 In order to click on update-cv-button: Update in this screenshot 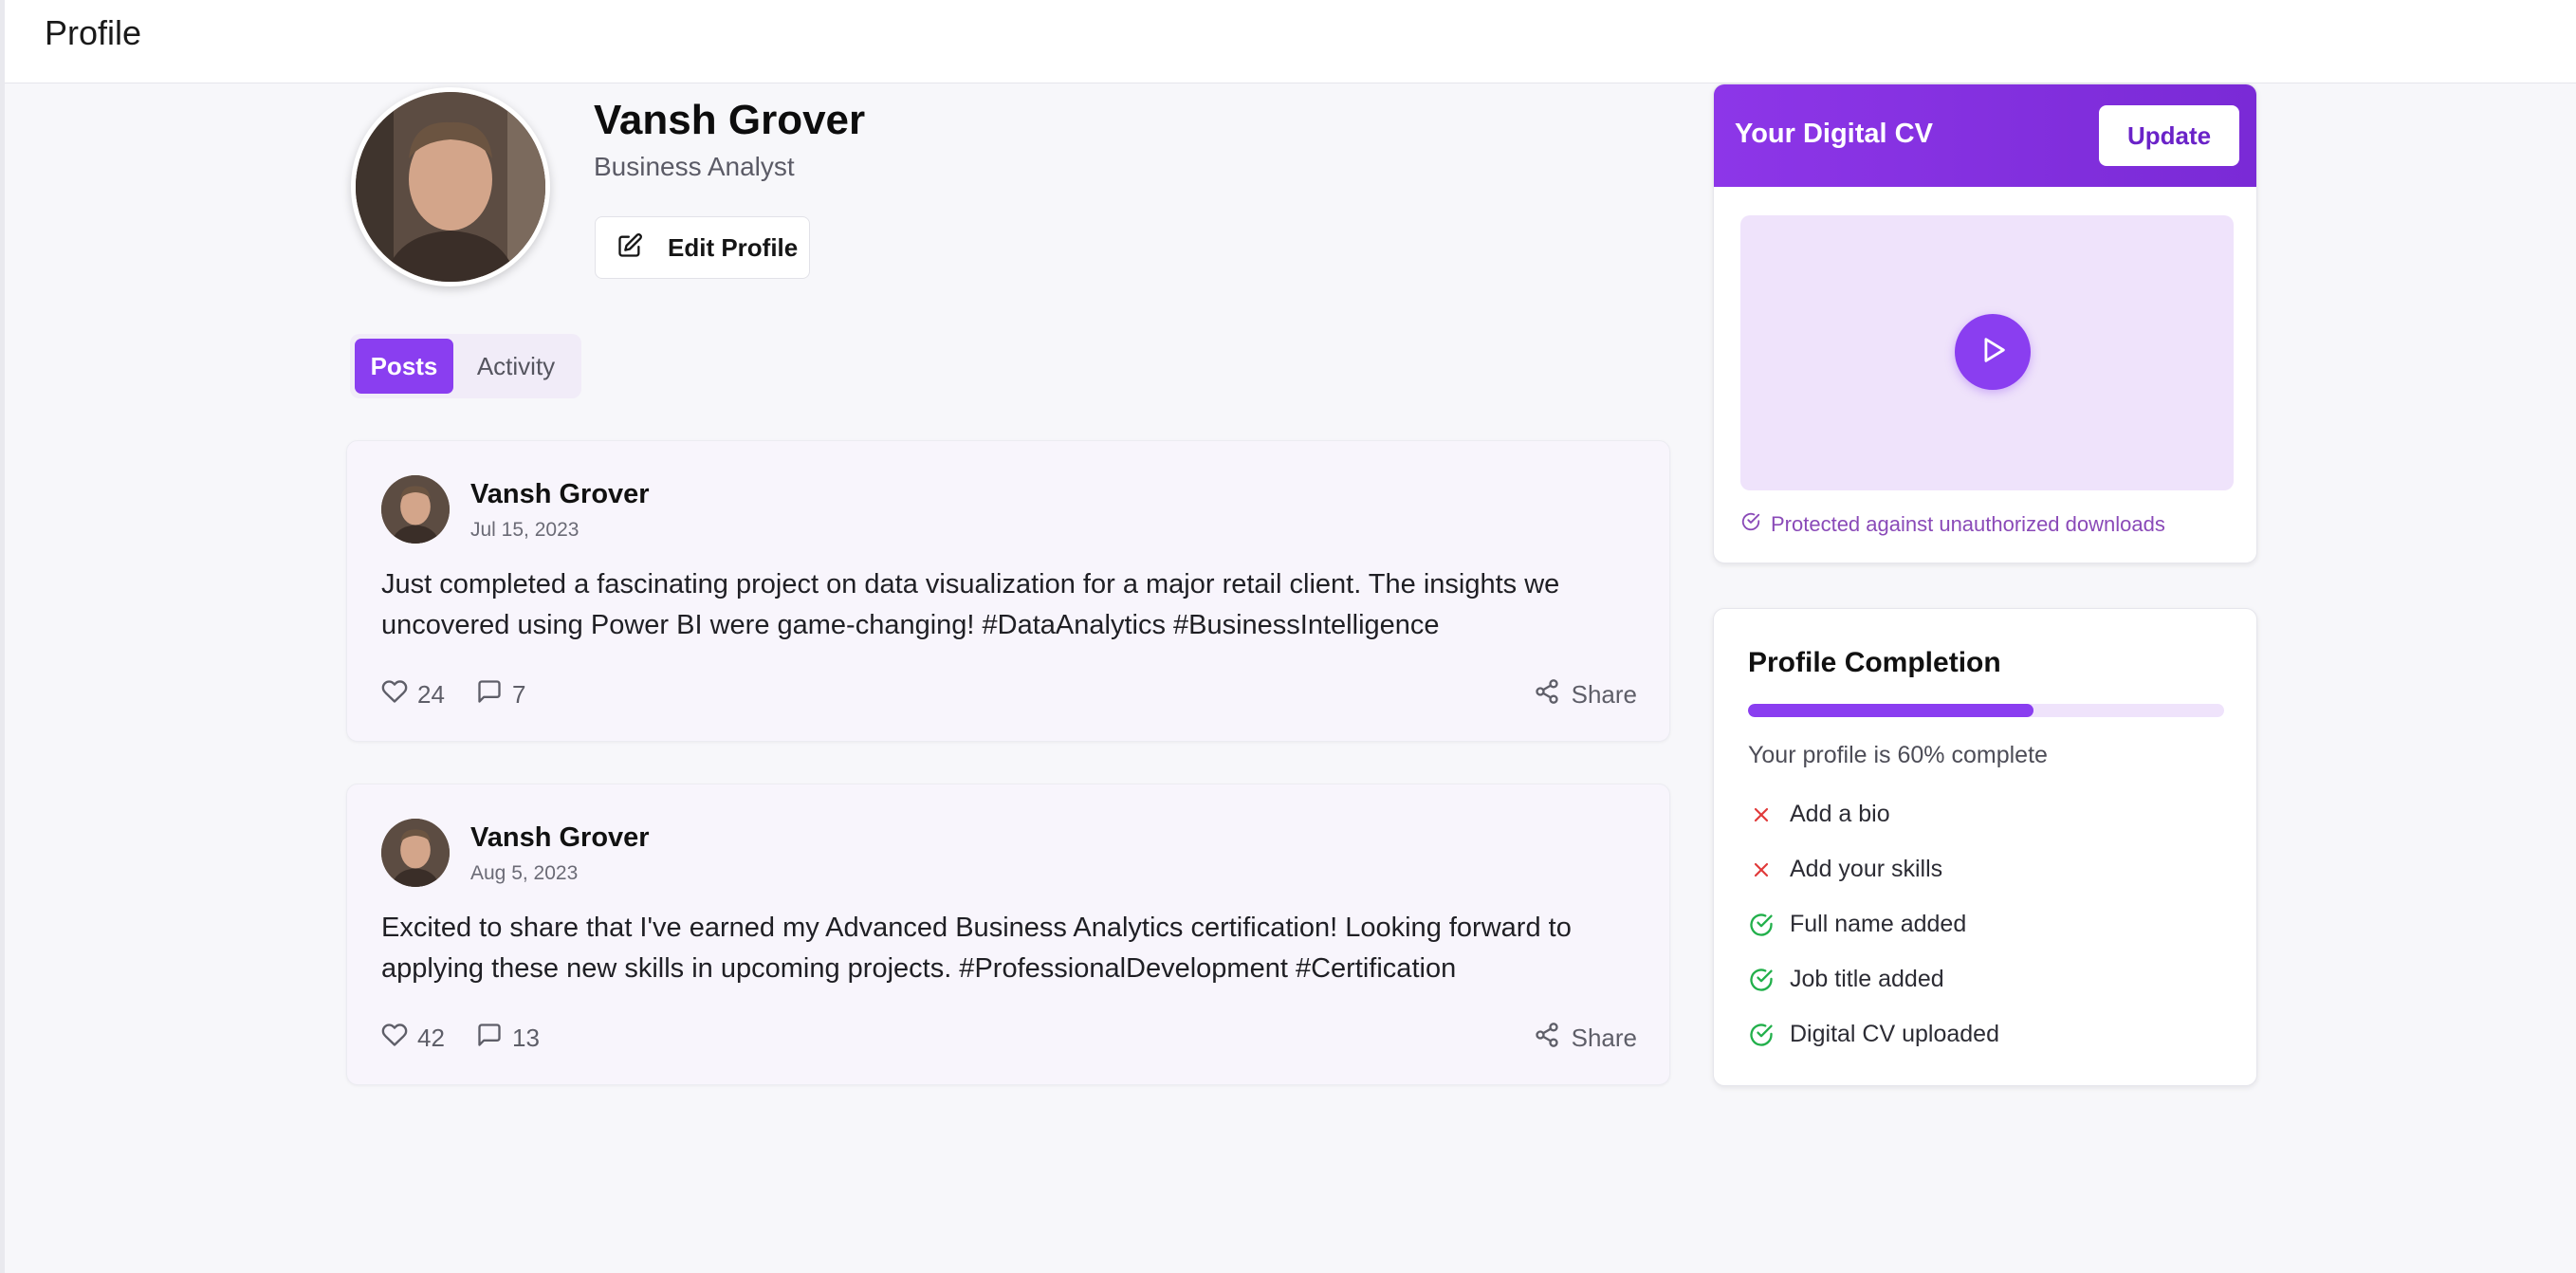, I will do `click(2169, 136)`.